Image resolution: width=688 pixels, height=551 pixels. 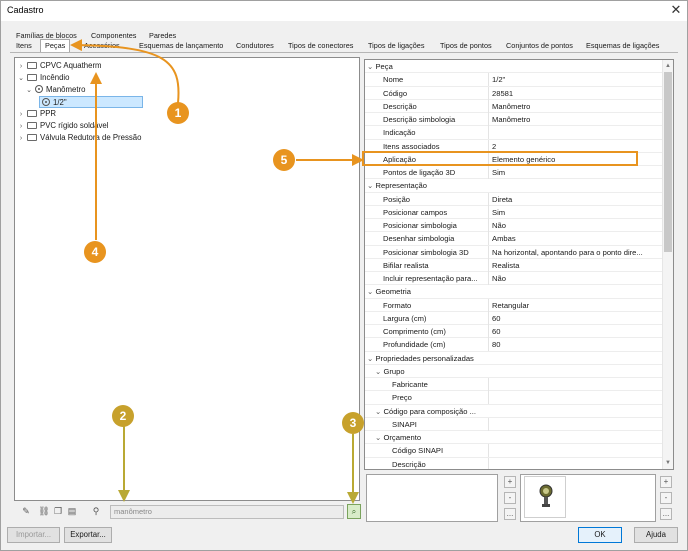 I want to click on highlight-aplicacao, so click(x=500, y=158).